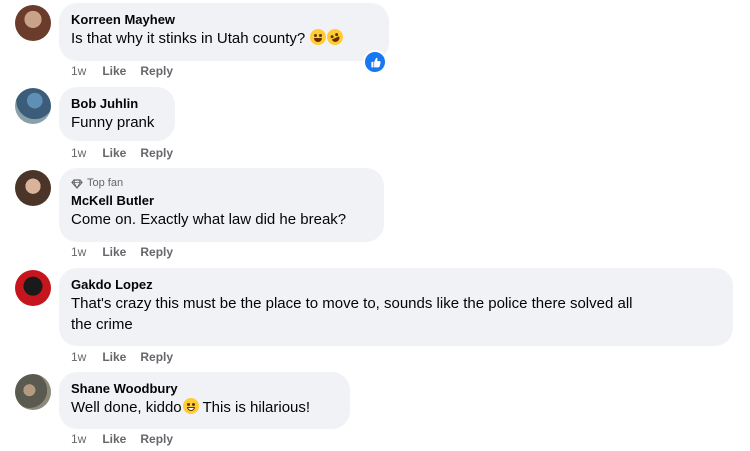 This screenshot has width=750, height=451. Describe the element at coordinates (254, 407) in the screenshot. I see `comment-text-end: This is hilarious!` at that location.